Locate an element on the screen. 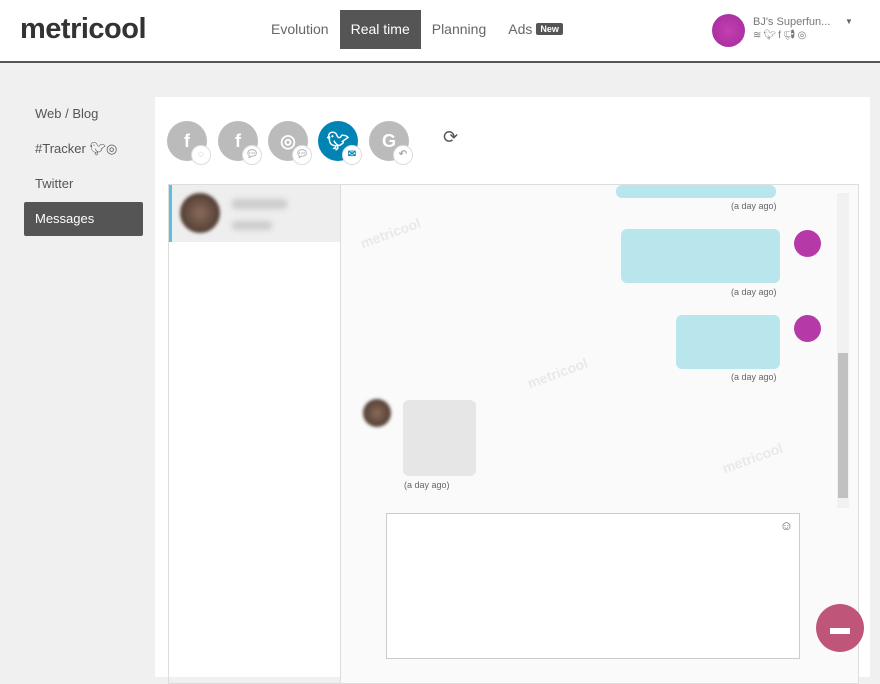 The width and height of the screenshot is (880, 684). google-reviews-button: G ↶ is located at coordinates (391, 143).